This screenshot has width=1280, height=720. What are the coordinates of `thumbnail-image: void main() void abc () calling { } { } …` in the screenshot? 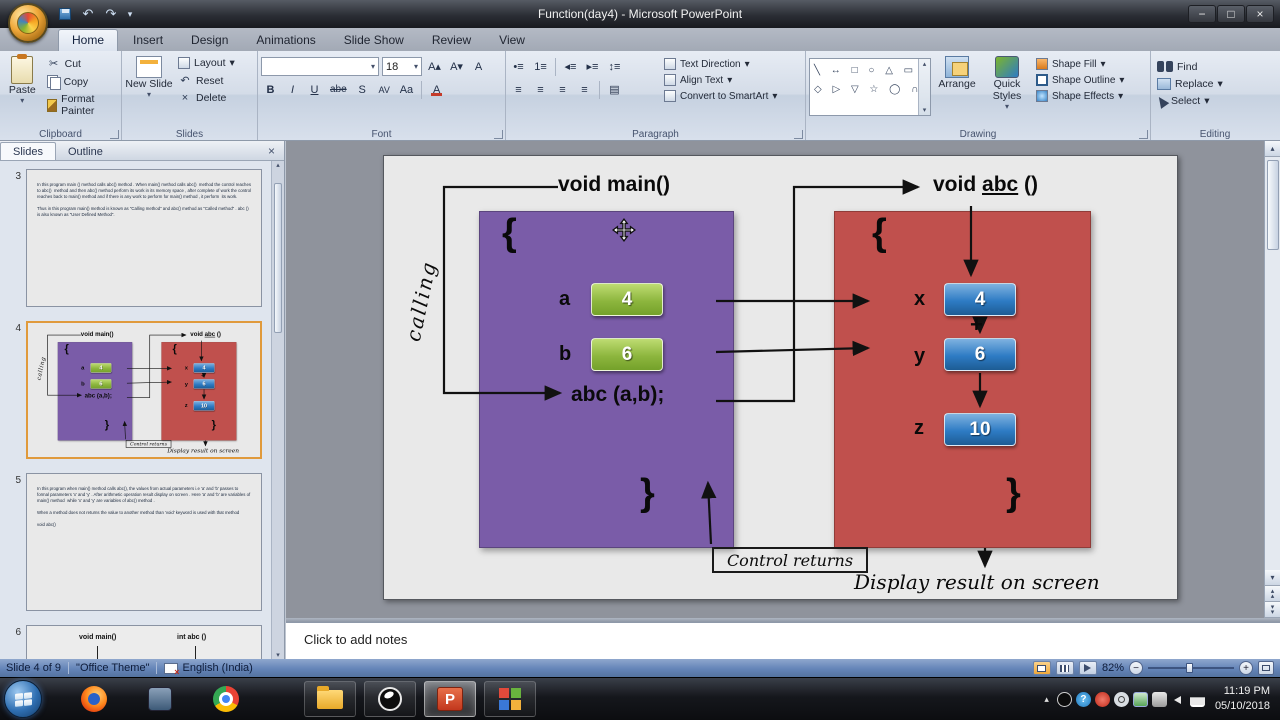 It's located at (144, 390).